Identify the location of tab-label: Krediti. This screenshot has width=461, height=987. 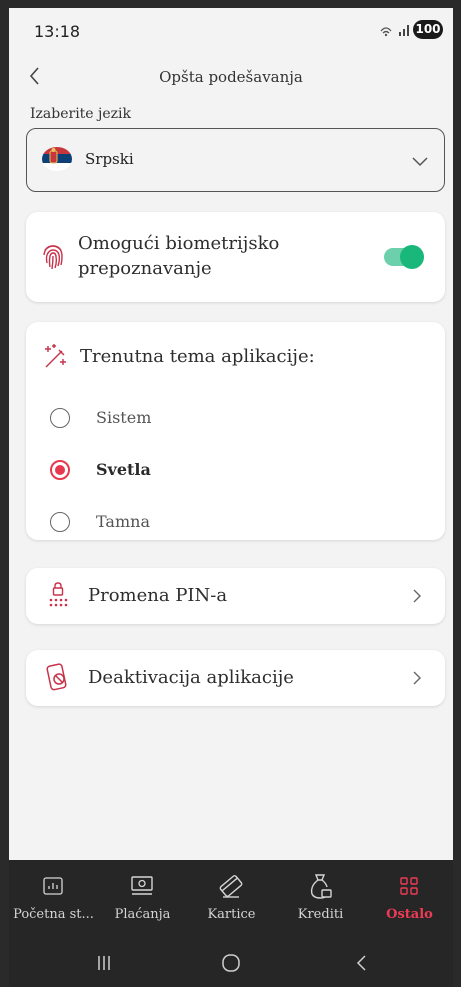
(320, 914).